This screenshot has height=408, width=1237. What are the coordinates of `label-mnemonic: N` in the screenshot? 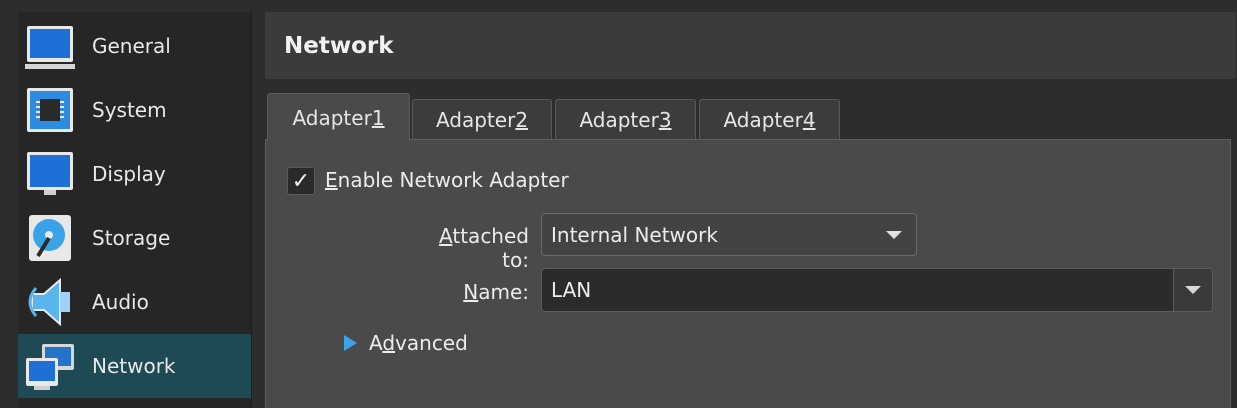 It's located at (471, 292).